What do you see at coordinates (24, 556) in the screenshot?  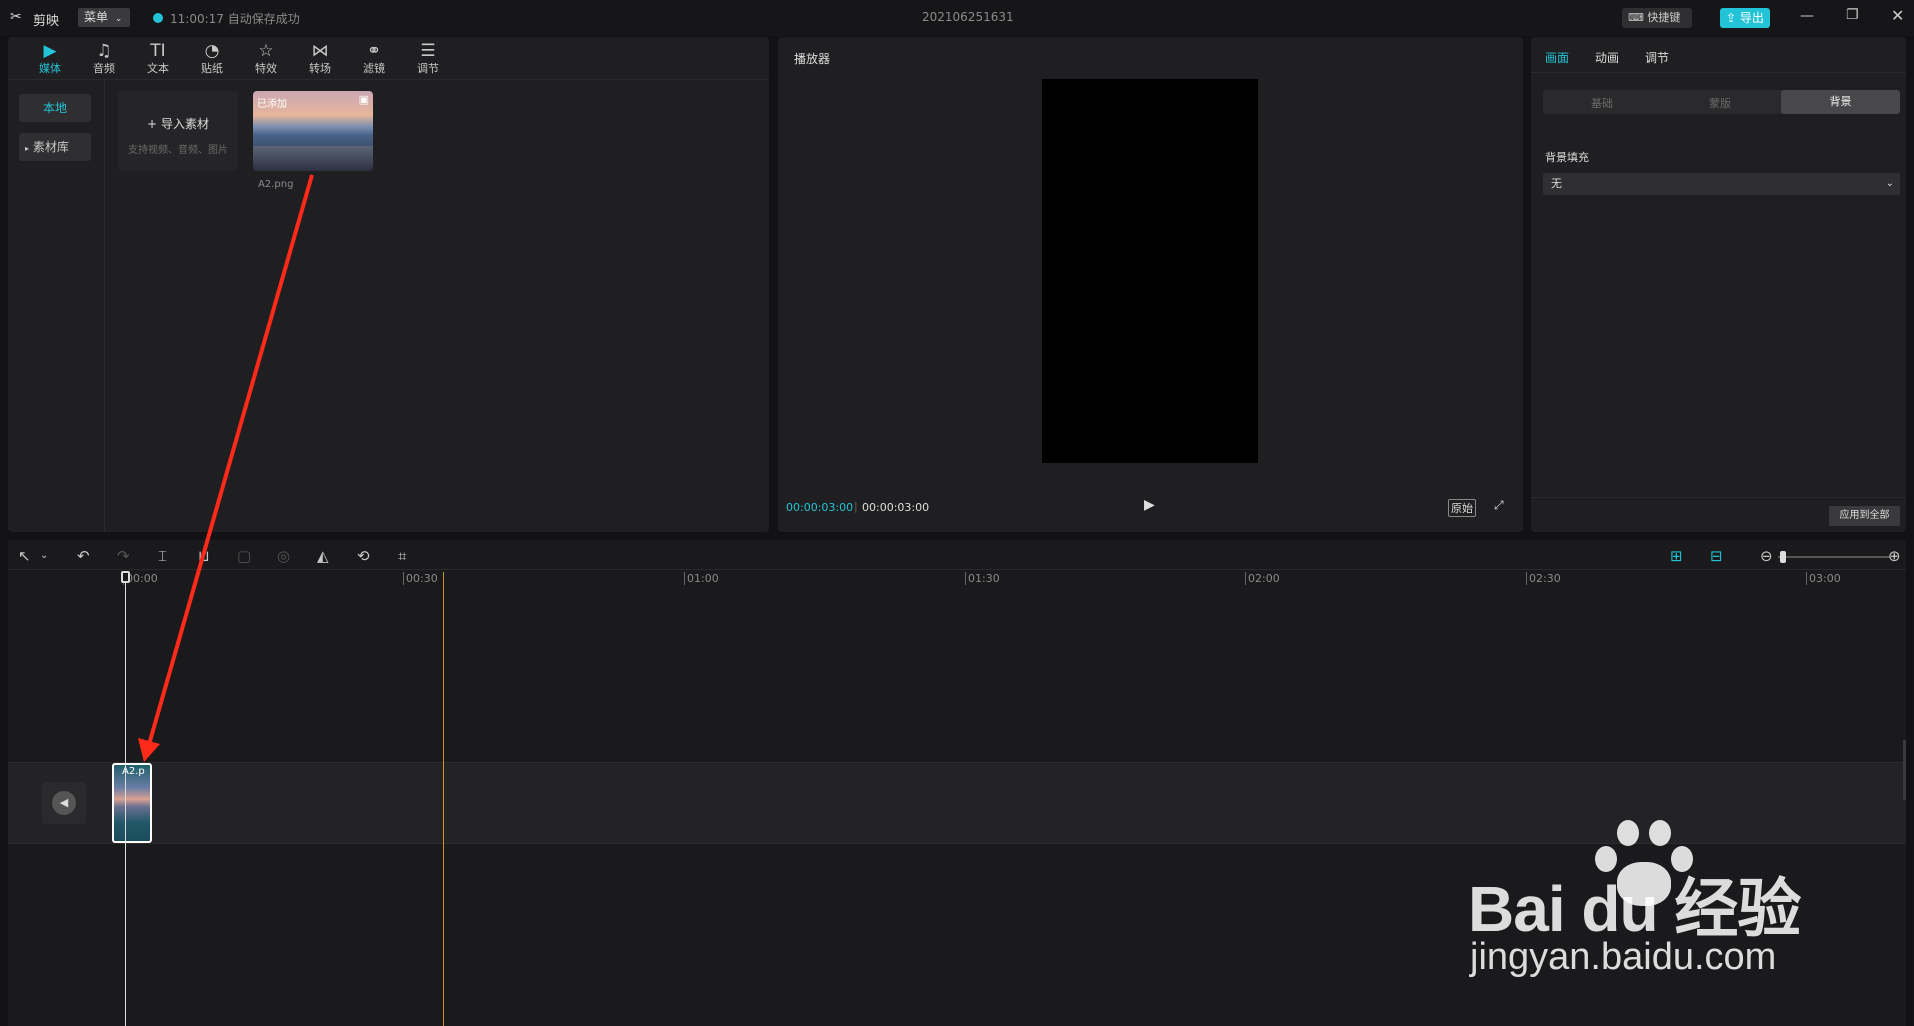 I see `select-cursor-icon: ↖` at bounding box center [24, 556].